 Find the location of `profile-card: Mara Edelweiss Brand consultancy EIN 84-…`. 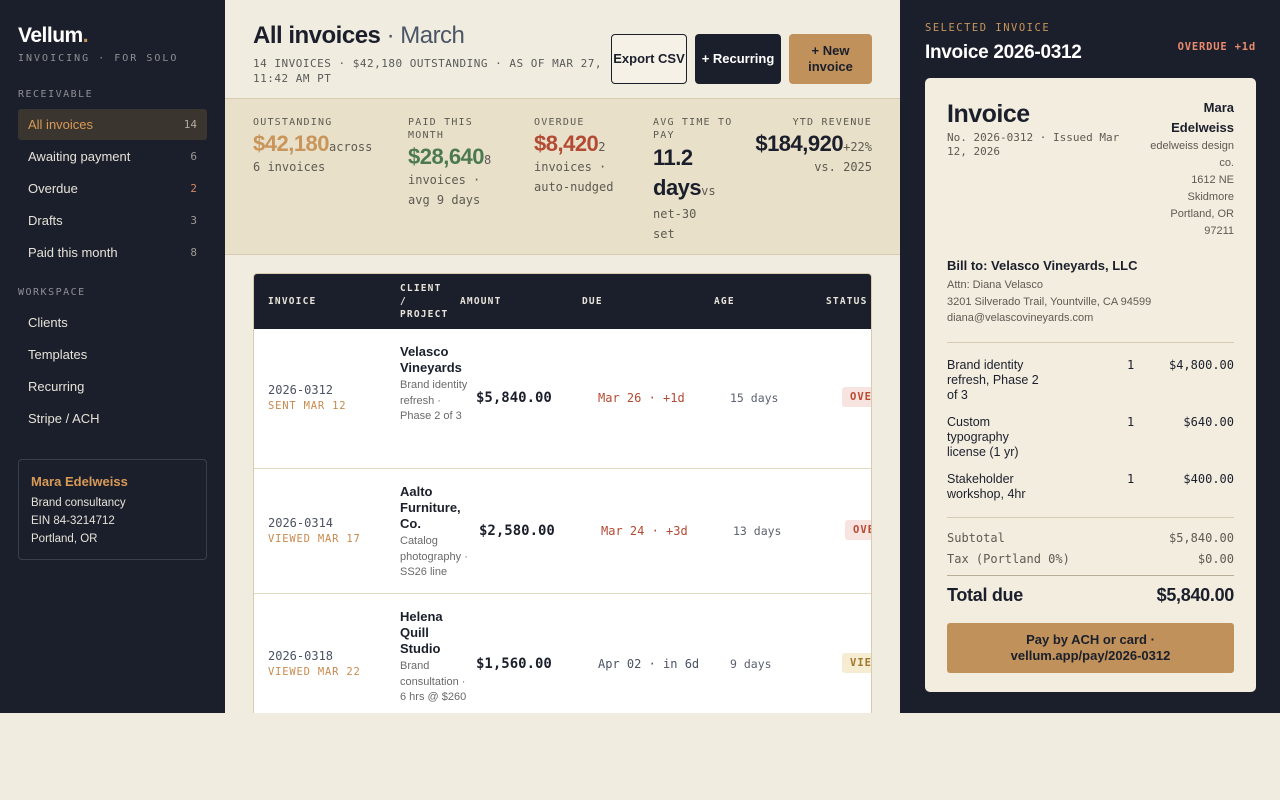

profile-card: Mara Edelweiss Brand consultancy EIN 84-… is located at coordinates (112, 509).